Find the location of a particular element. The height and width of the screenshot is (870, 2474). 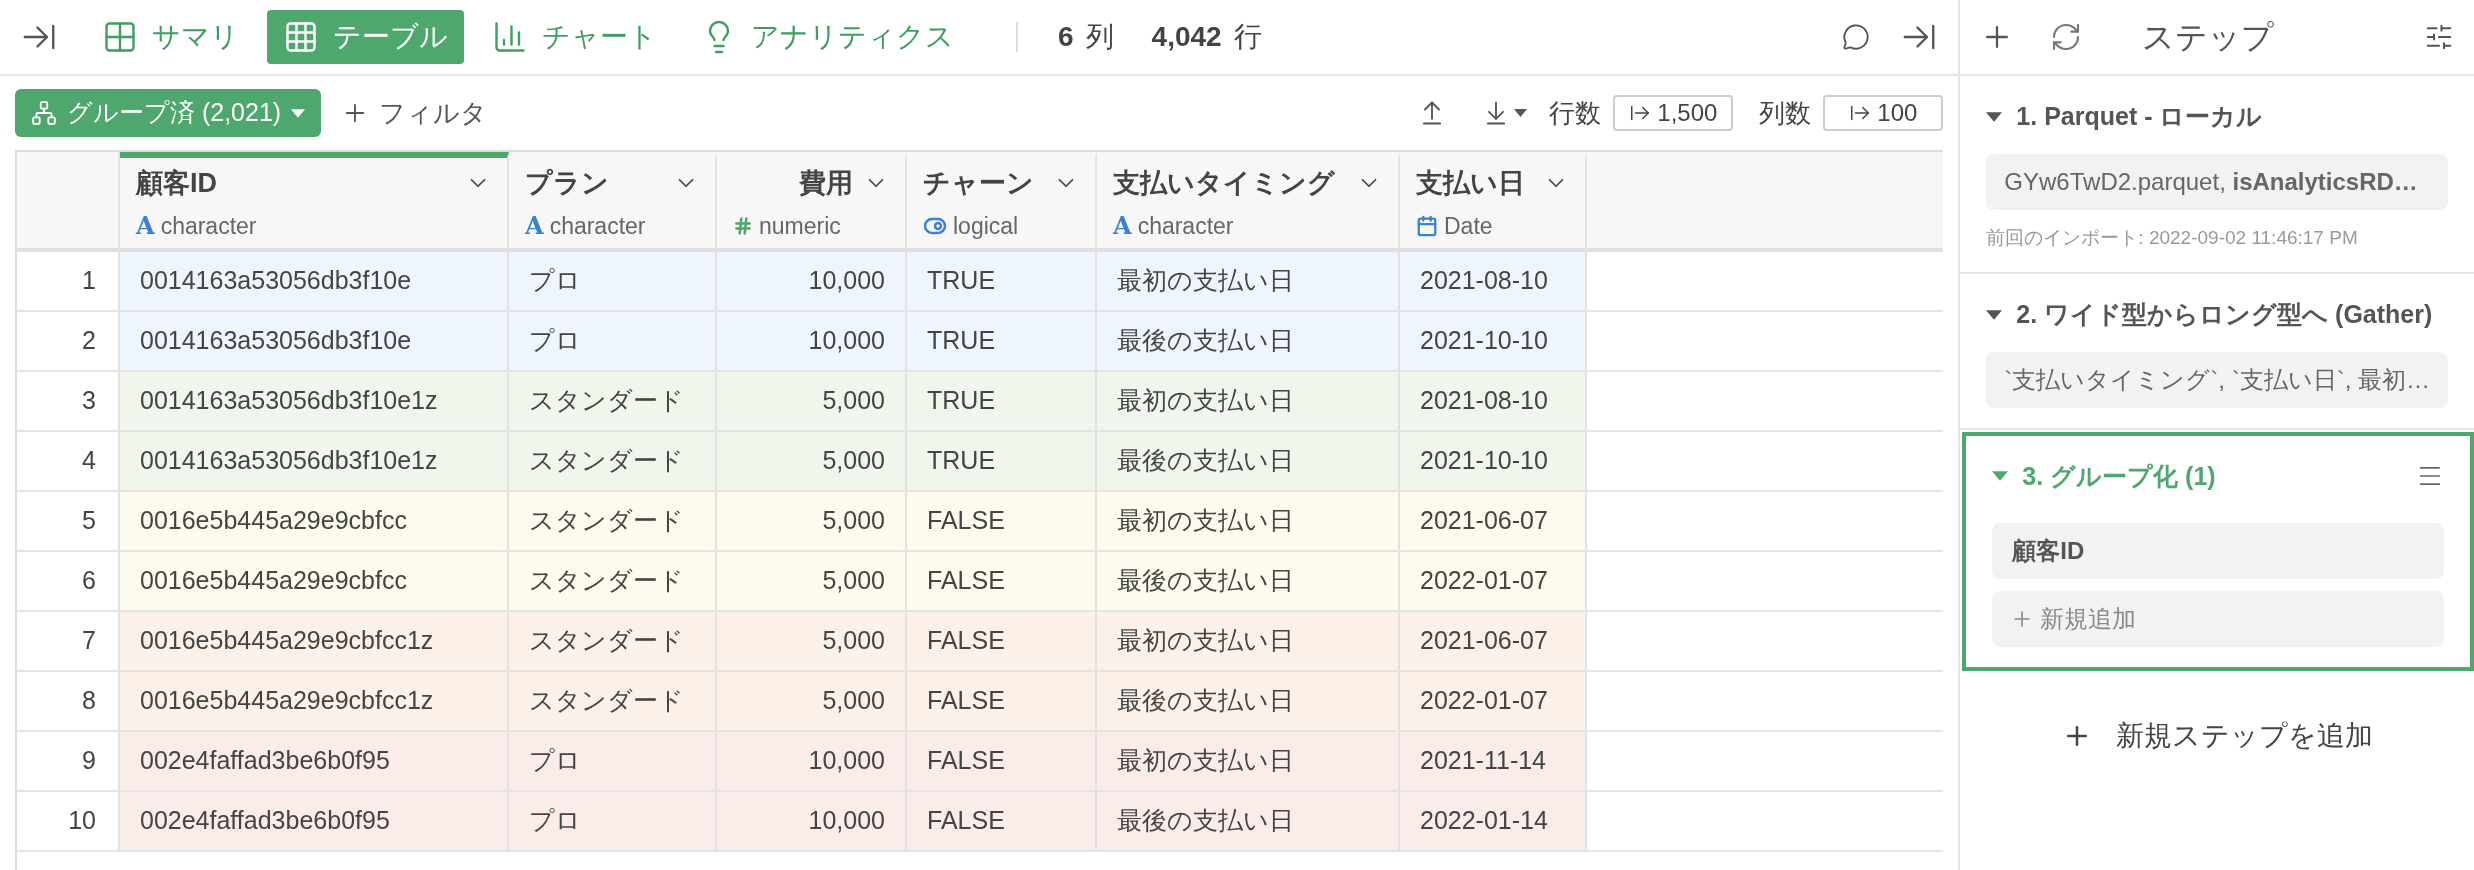

column-header: 支払いタイミング A character is located at coordinates (1248, 200).